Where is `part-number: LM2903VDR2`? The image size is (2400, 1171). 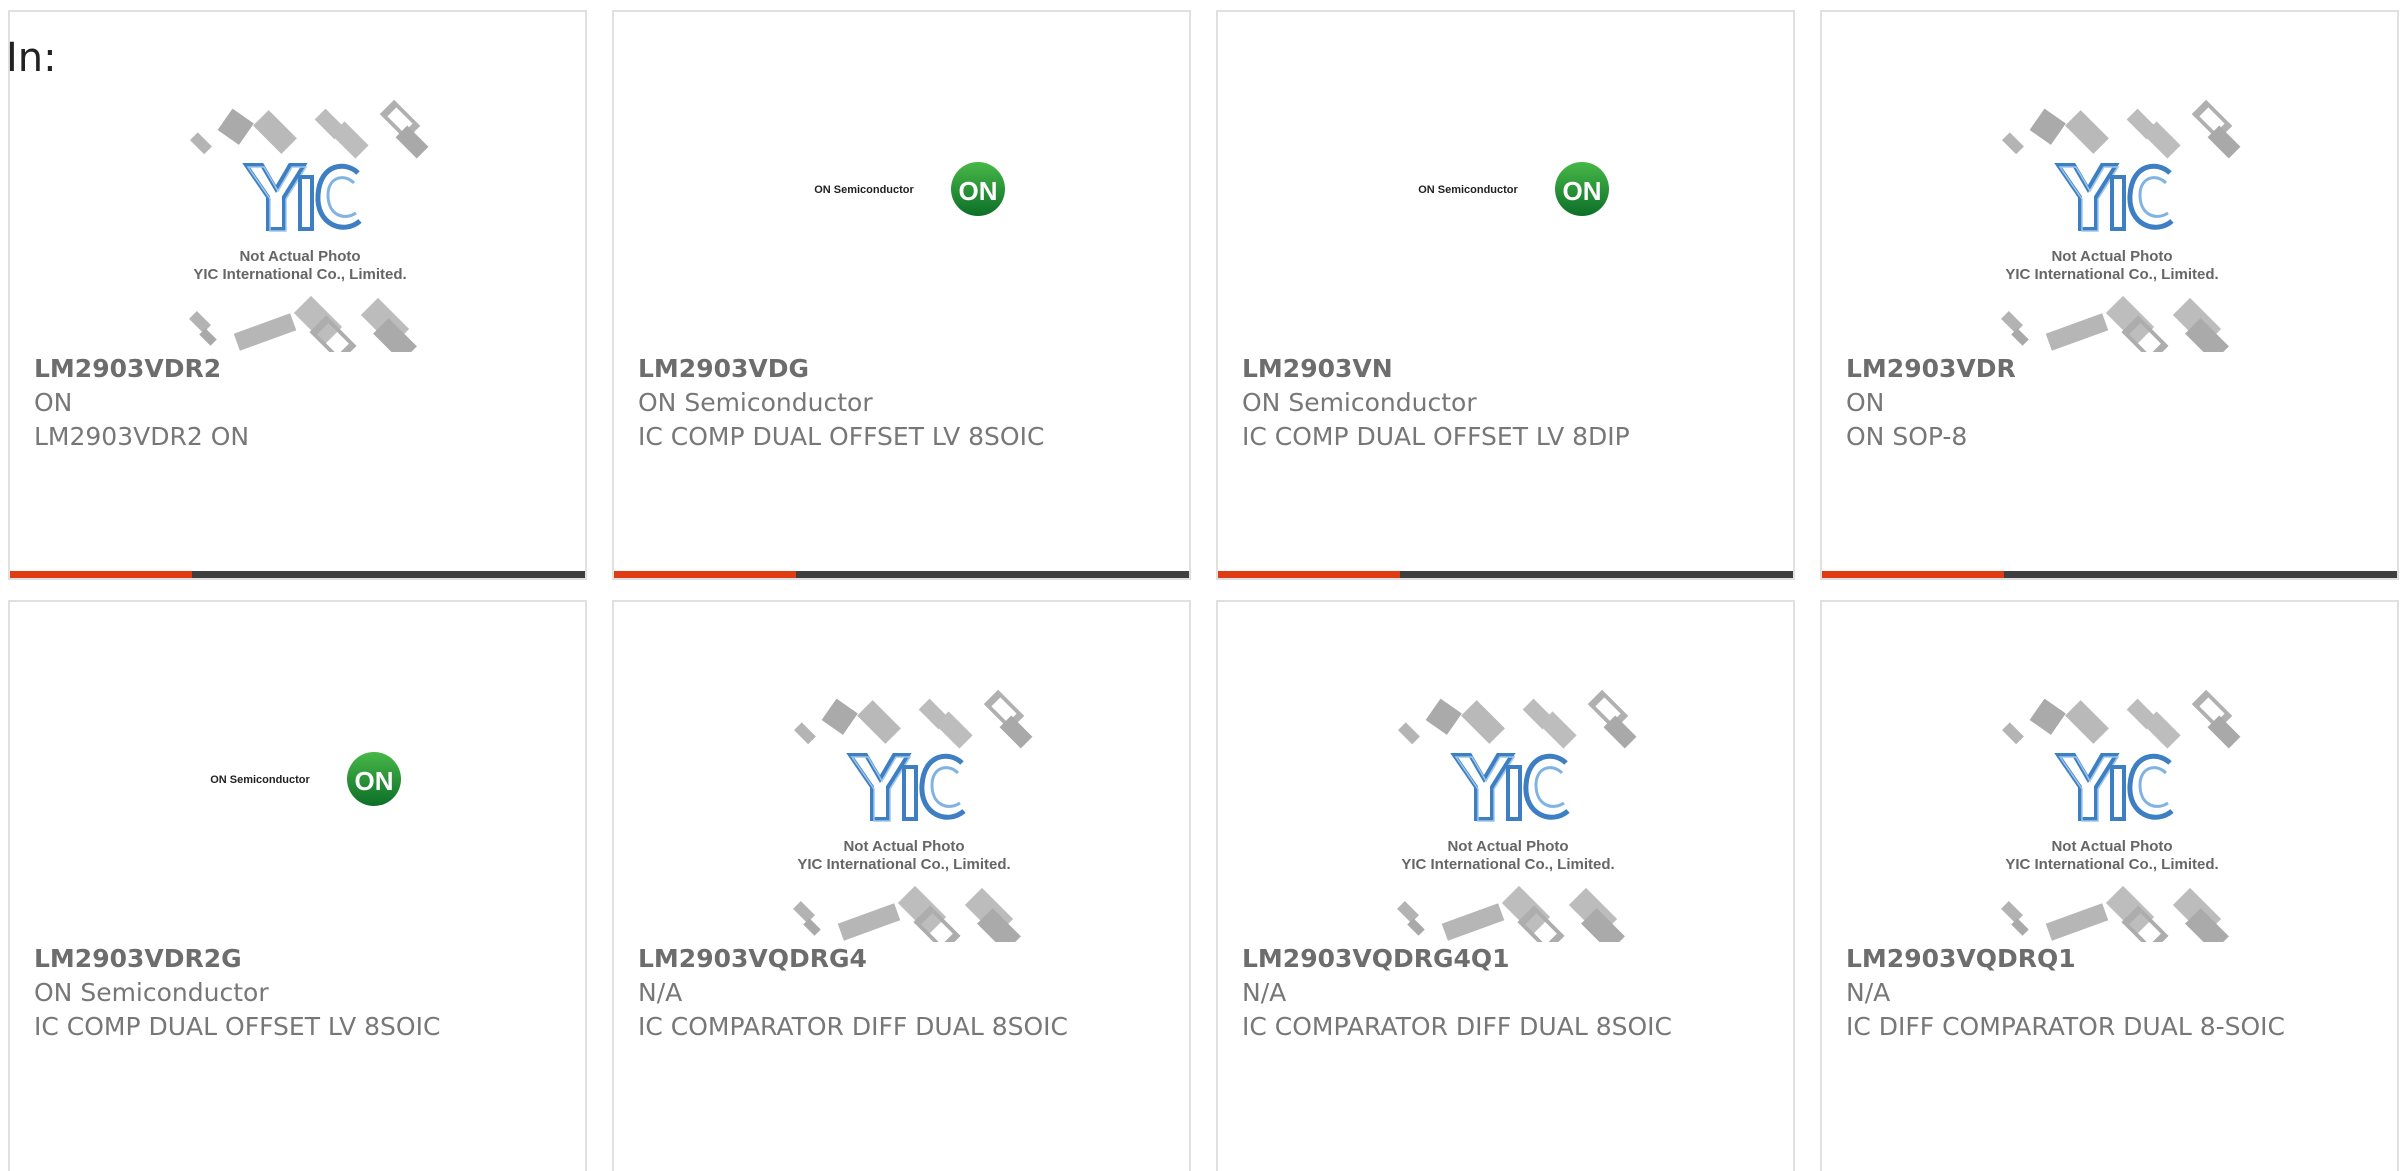
part-number: LM2903VDR2 is located at coordinates (297, 369).